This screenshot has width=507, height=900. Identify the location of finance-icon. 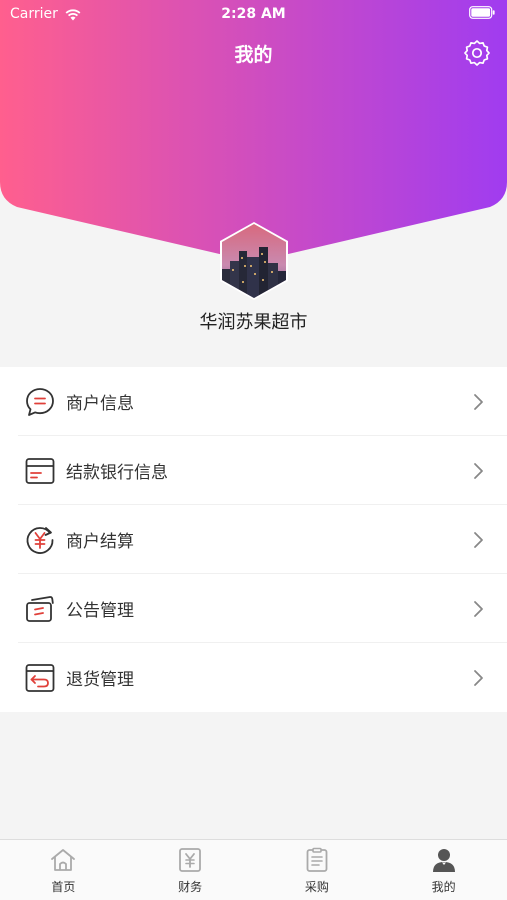
(190, 860).